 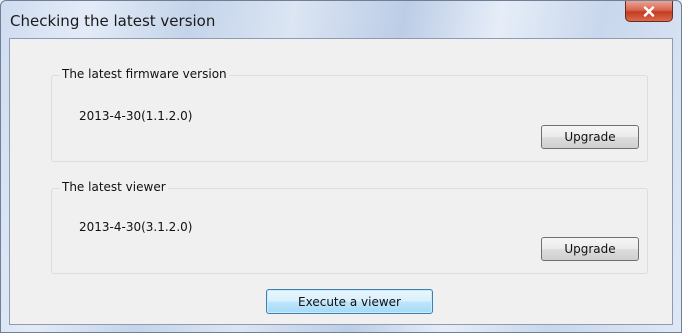 What do you see at coordinates (341, 20) in the screenshot?
I see `title-bar: Checking the latest version` at bounding box center [341, 20].